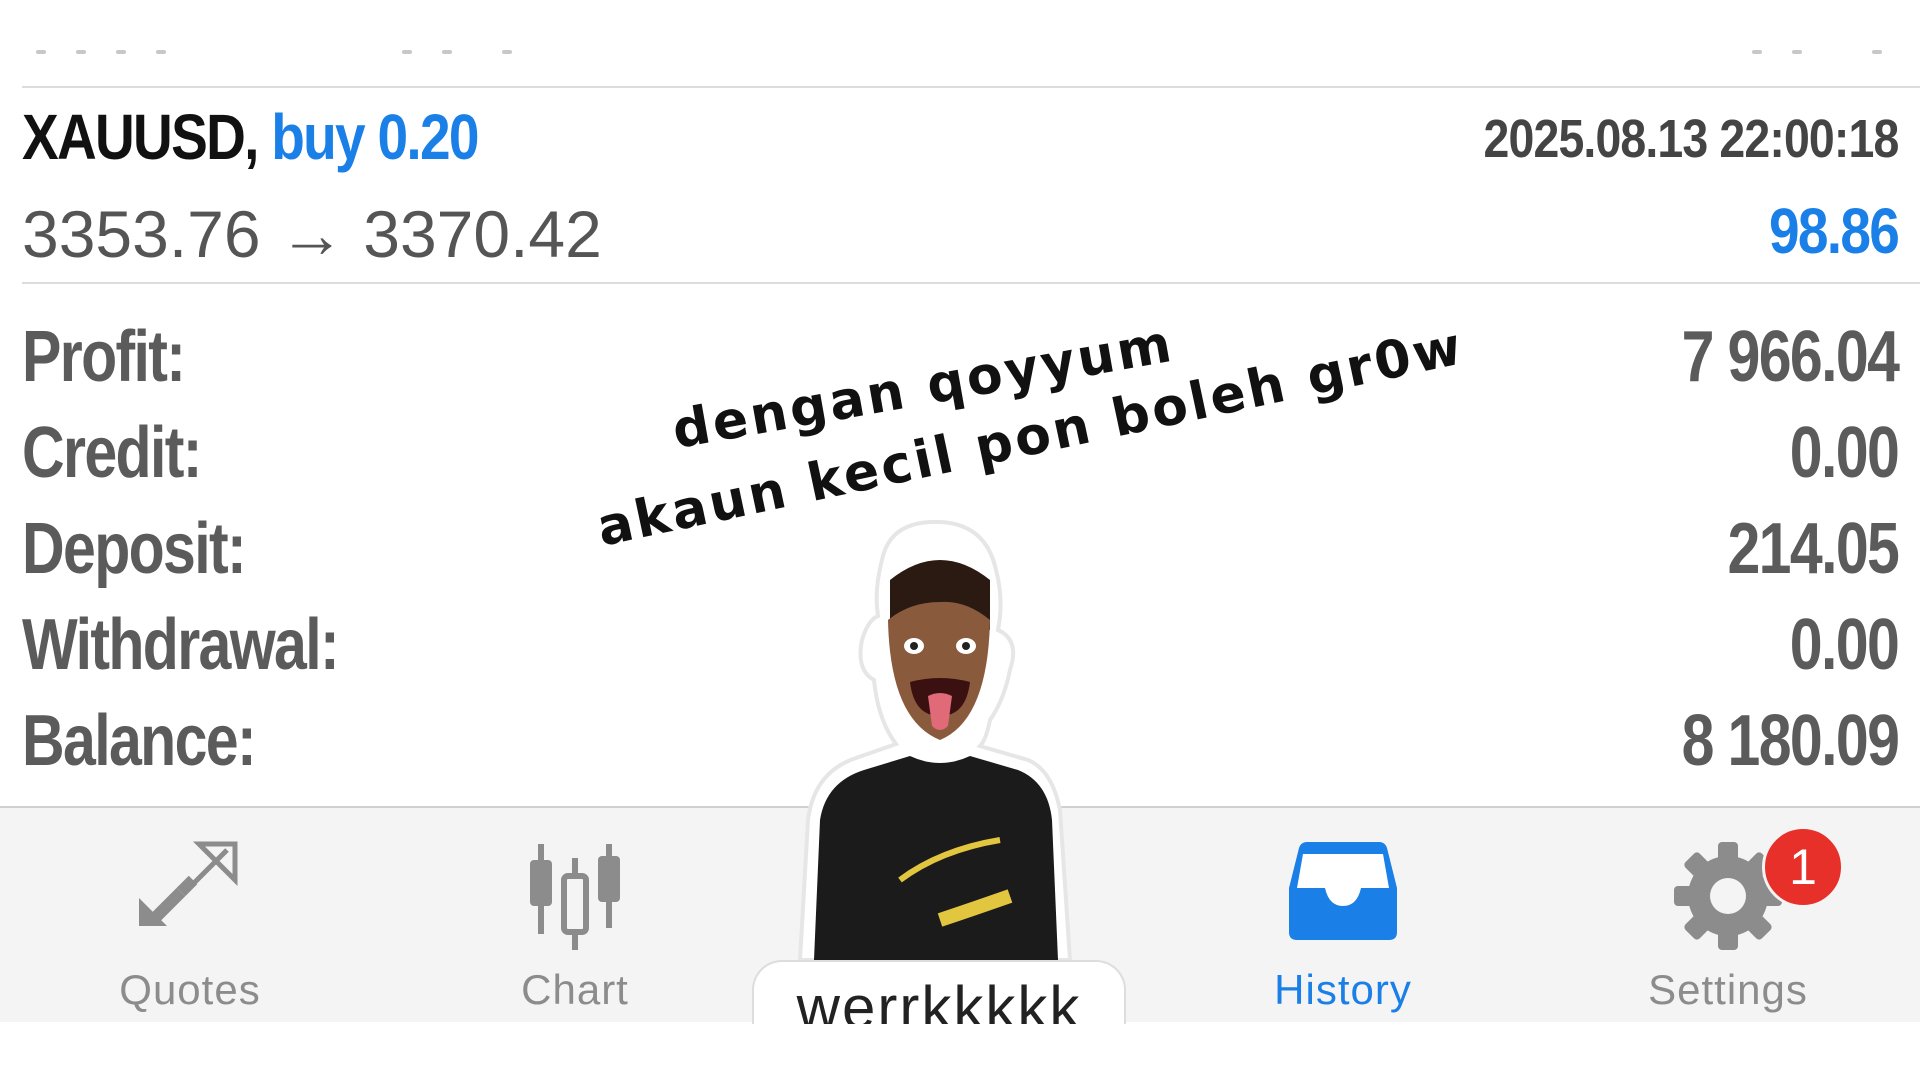 This screenshot has width=1920, height=1080. Describe the element at coordinates (1813, 549) in the screenshot. I see `summary-value: 214.05` at that location.